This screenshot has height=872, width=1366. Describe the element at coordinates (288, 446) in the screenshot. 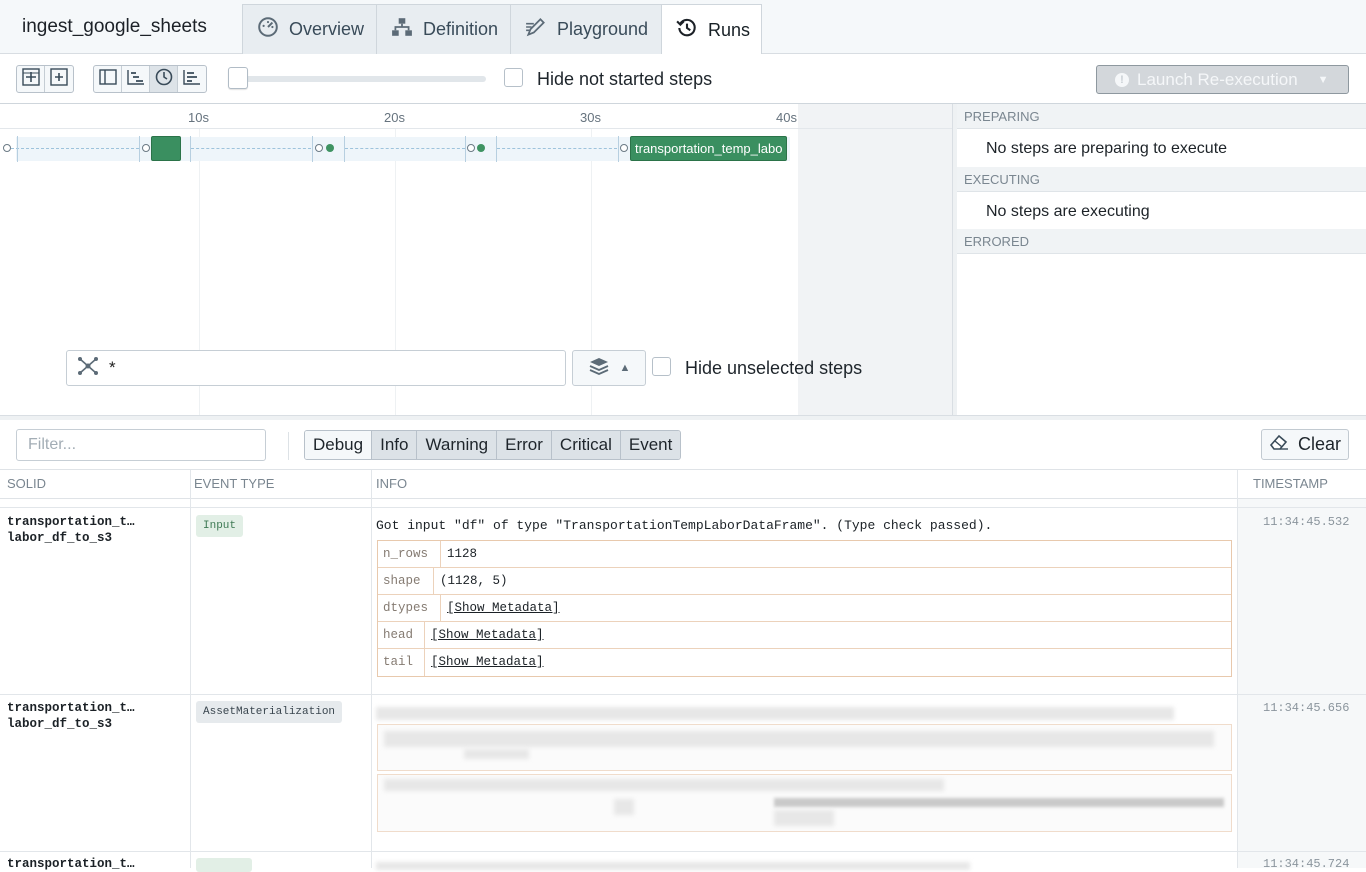

I see `divider` at that location.